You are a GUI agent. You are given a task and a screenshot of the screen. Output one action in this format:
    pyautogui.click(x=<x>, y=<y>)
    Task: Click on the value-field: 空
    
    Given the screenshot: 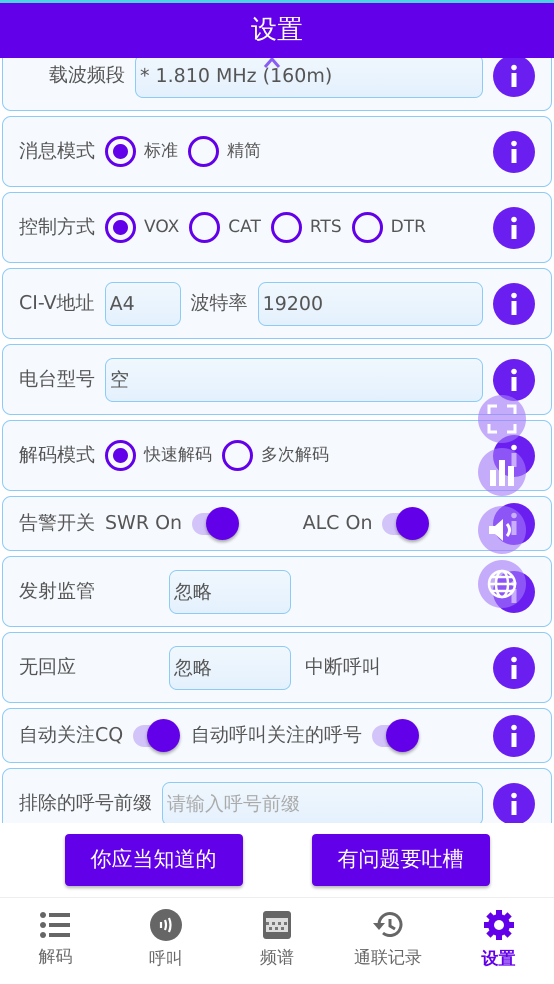 What is the action you would take?
    pyautogui.click(x=294, y=380)
    